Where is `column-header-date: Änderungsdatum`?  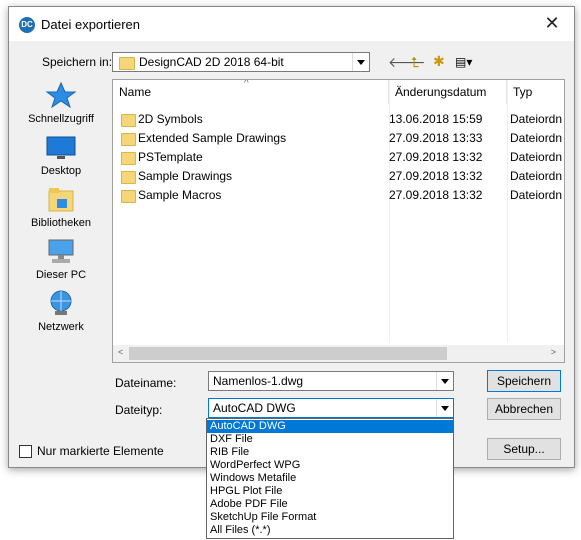 column-header-date: Änderungsdatum is located at coordinates (448, 92).